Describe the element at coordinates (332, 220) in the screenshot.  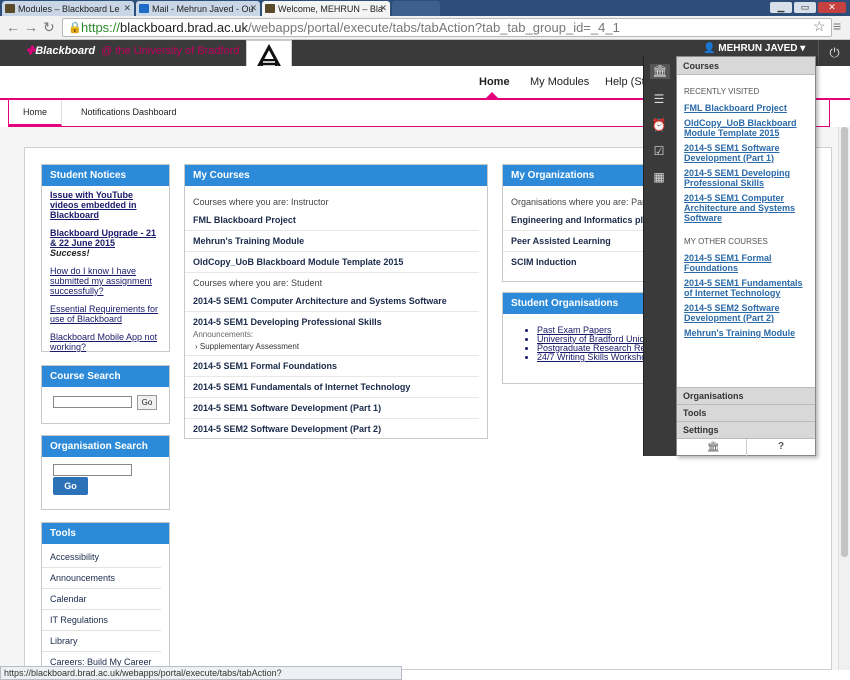
I see `course-link: FML Blackboard Project` at that location.